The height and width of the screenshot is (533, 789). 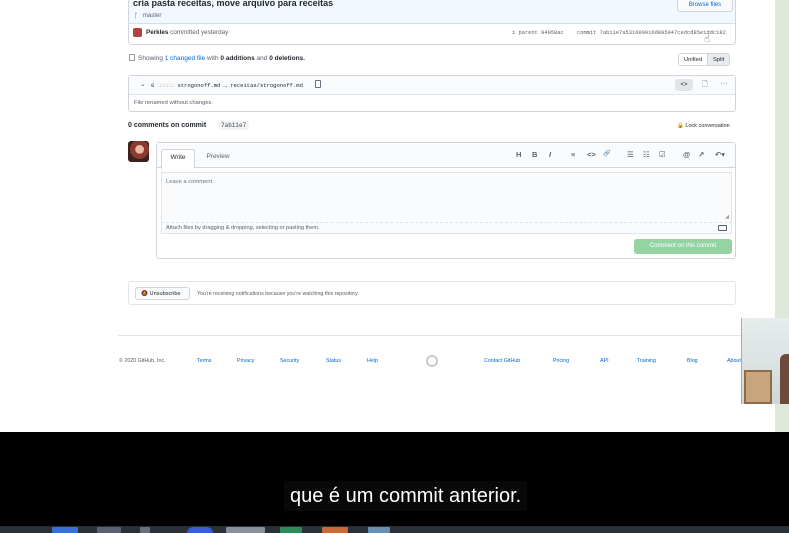 I want to click on footer-link-security: Security, so click(x=289, y=361).